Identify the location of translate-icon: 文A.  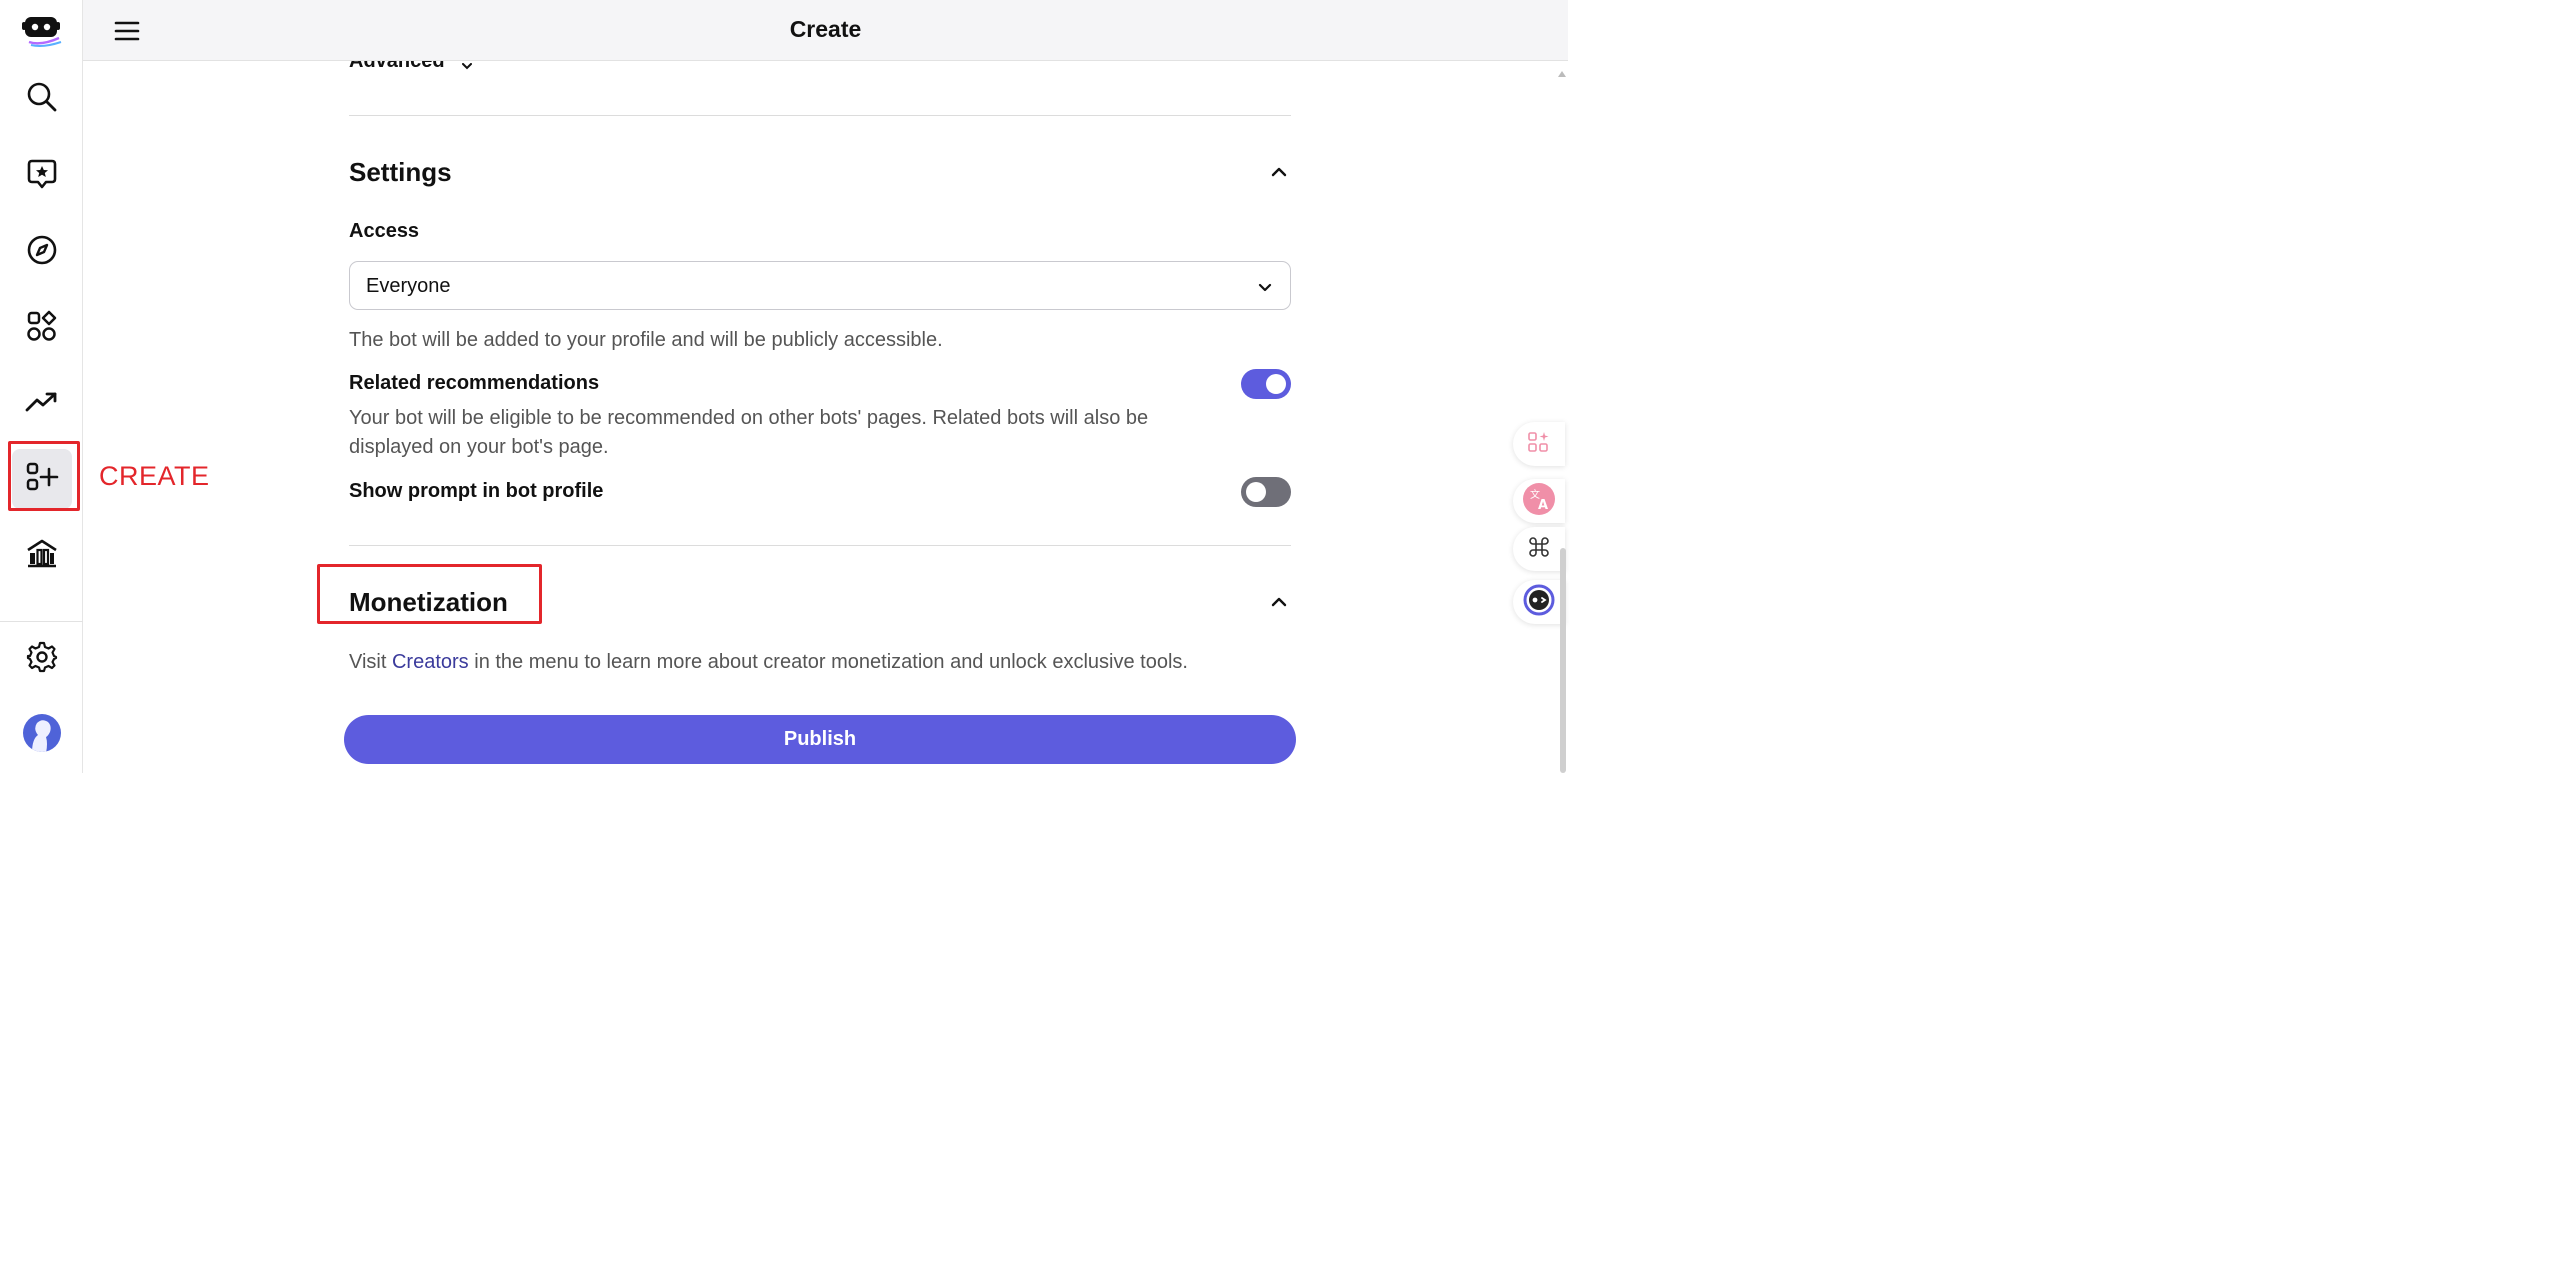
(1539, 501).